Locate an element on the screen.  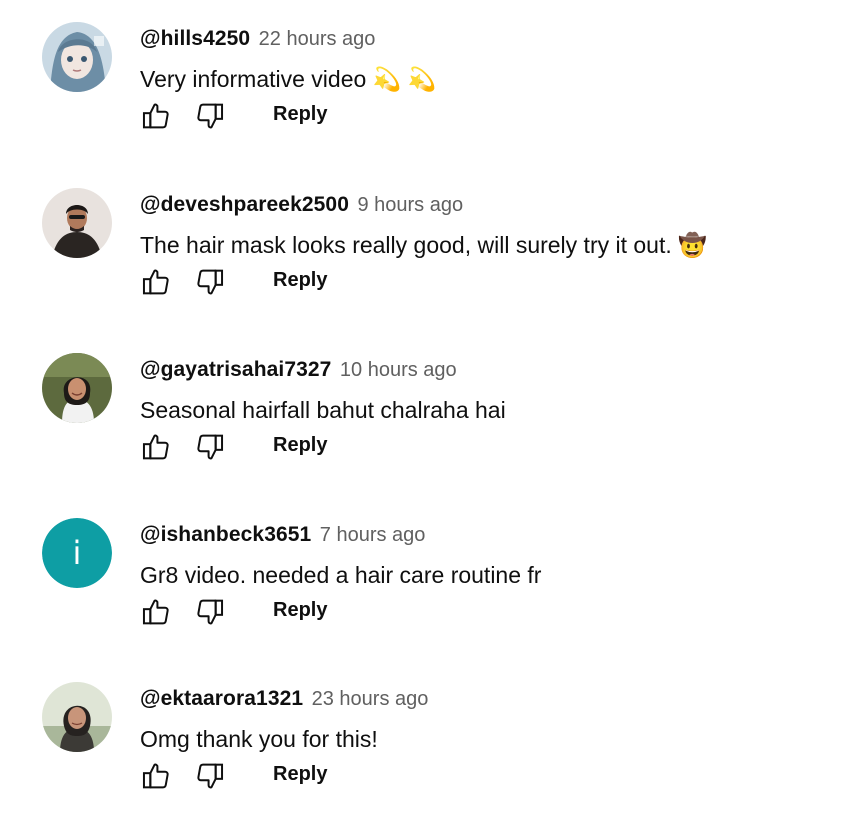
comment-header: @ishanbeck3651 7 hours ago is located at coordinates (282, 536).